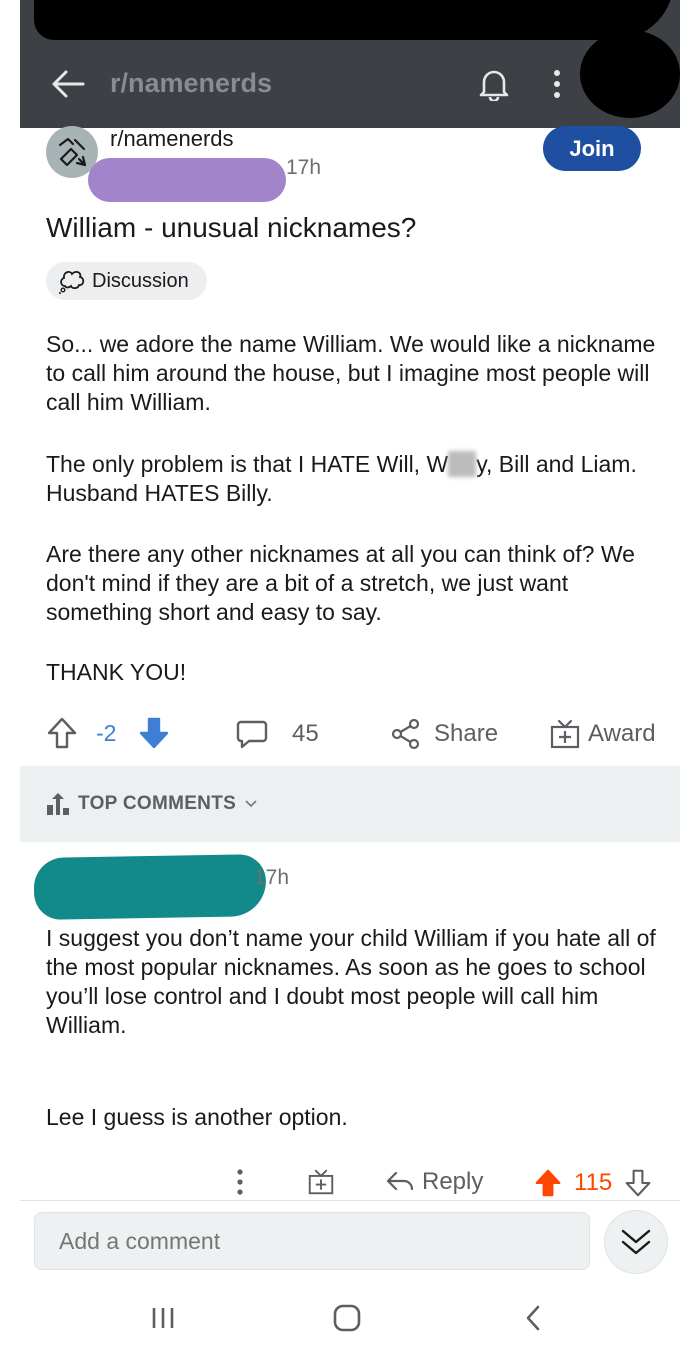 The width and height of the screenshot is (700, 1357). What do you see at coordinates (72, 152) in the screenshot?
I see `subreddit-logo-icon` at bounding box center [72, 152].